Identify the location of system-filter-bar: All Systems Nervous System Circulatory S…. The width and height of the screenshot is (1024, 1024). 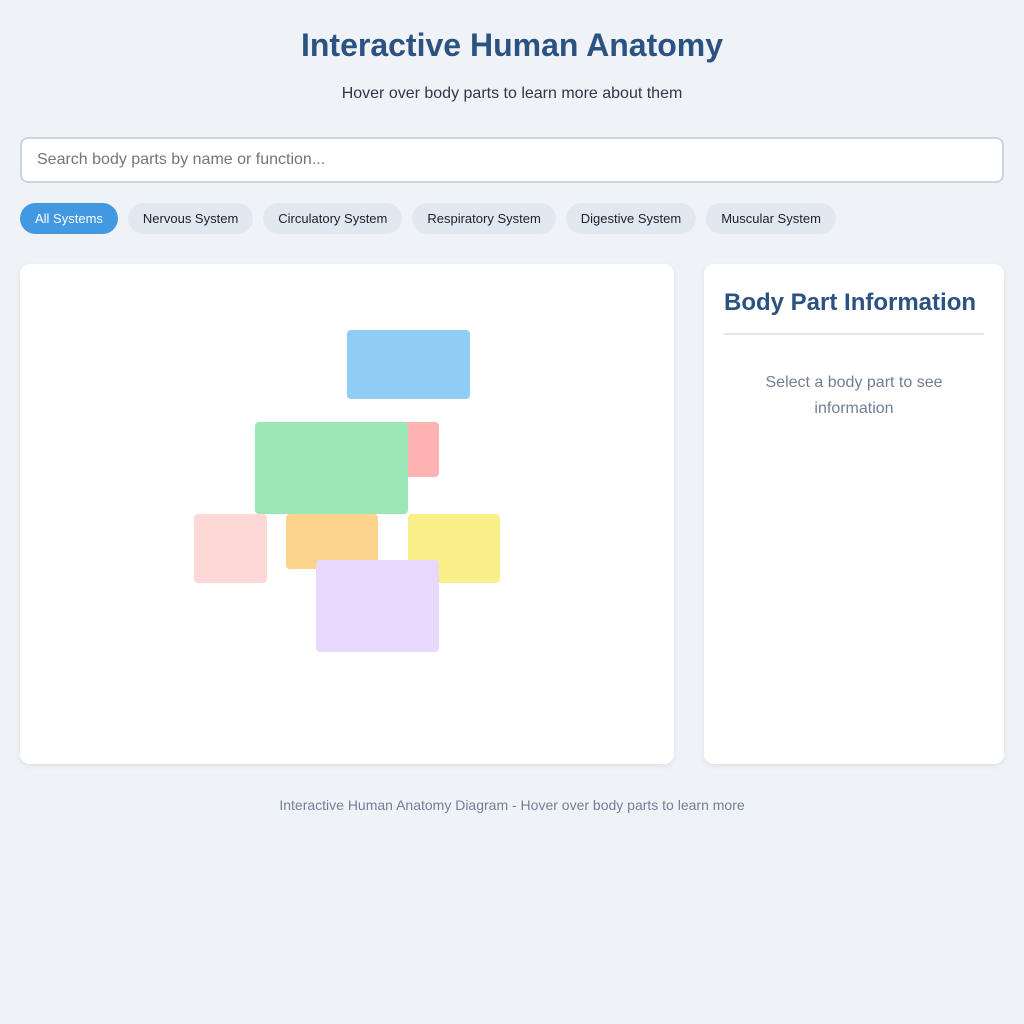
(428, 218).